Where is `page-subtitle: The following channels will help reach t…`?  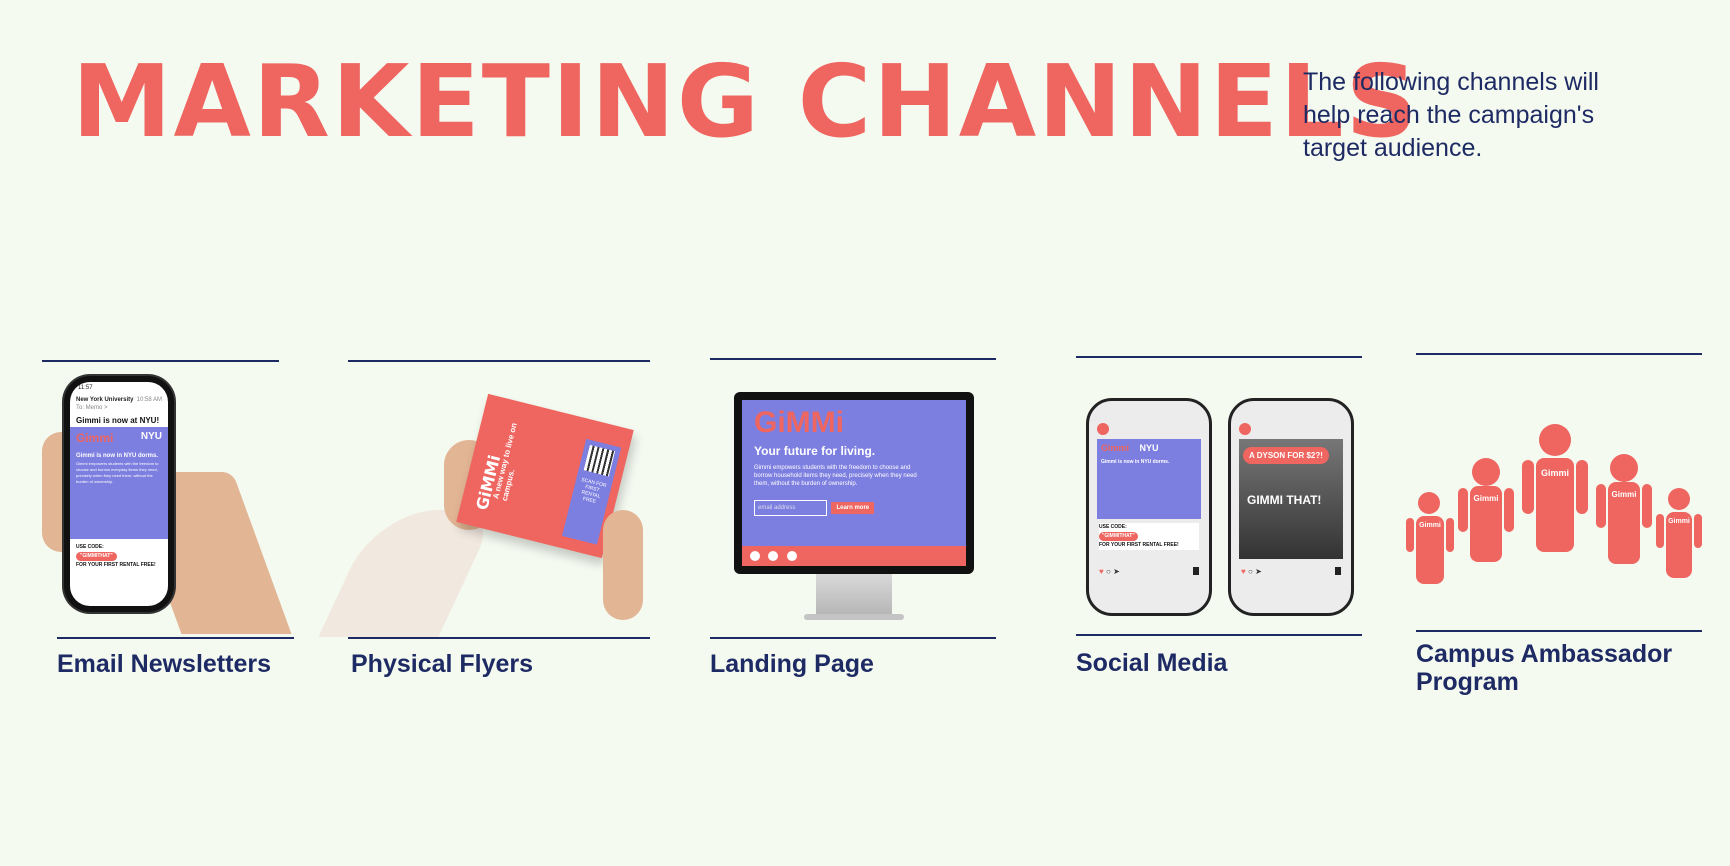
page-subtitle: The following channels will help reach t… is located at coordinates (1451, 115).